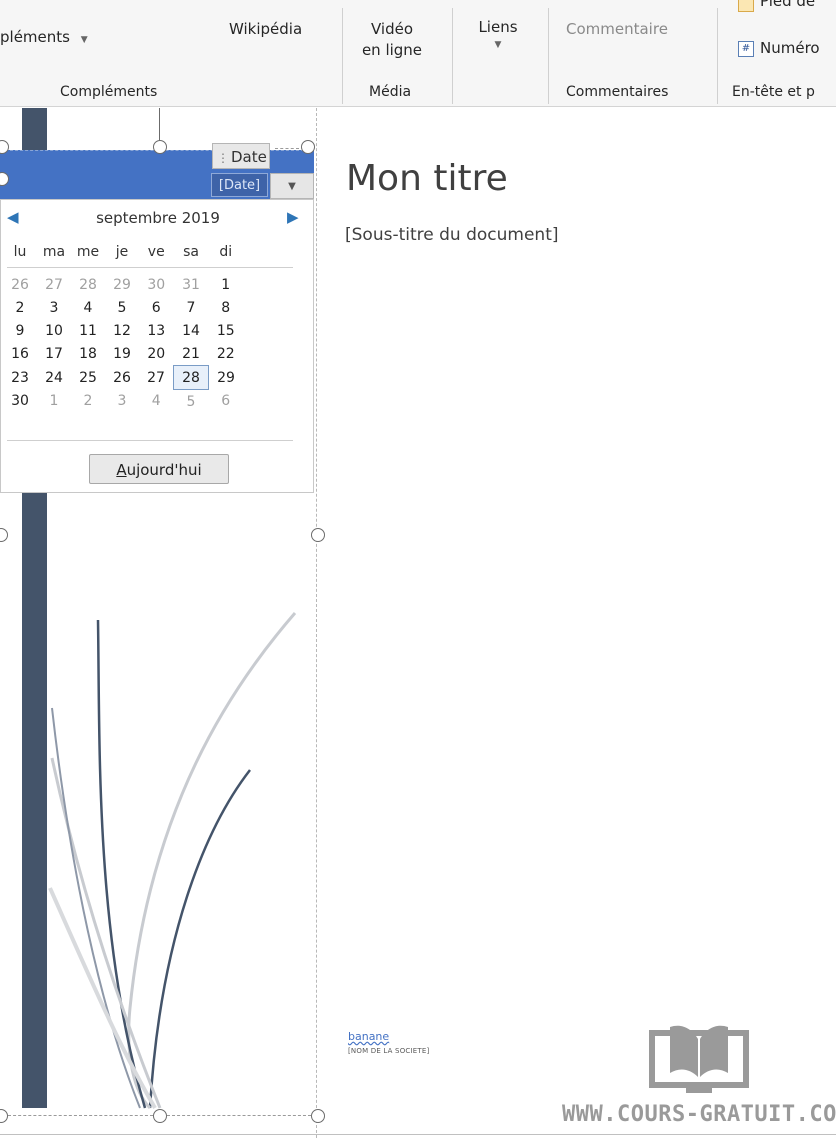 The height and width of the screenshot is (1138, 836). I want to click on today-button: Aujourd'hui, so click(159, 469).